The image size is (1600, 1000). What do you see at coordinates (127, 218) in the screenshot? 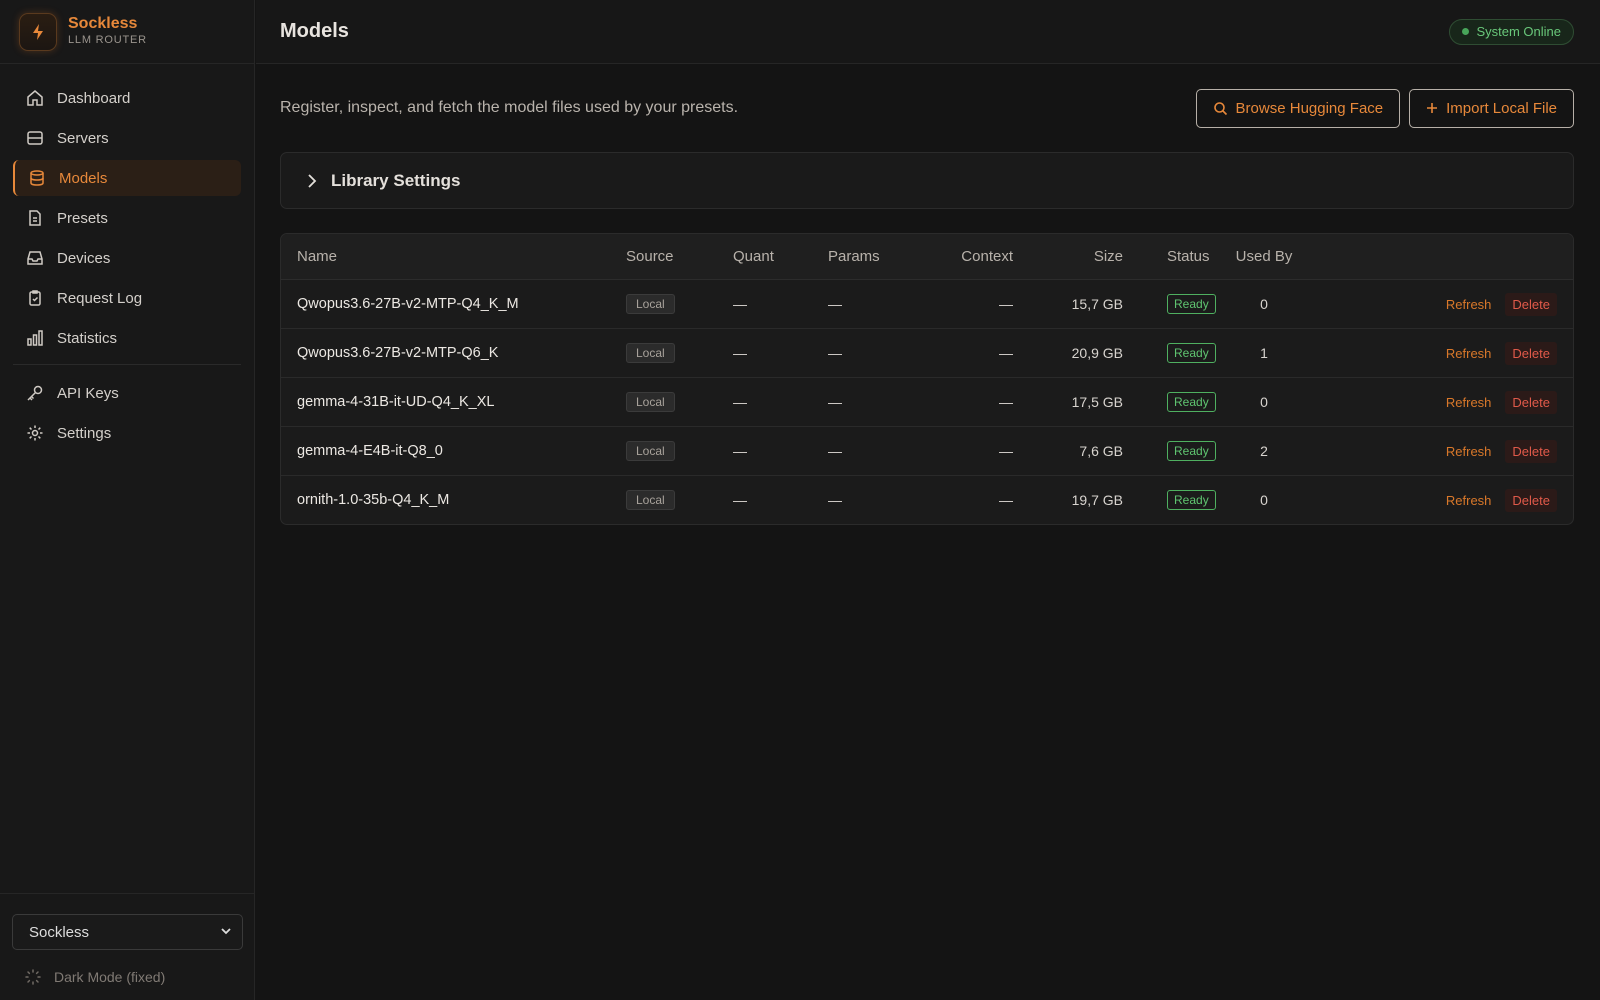
I see `sidebar-item-presets: Presets` at bounding box center [127, 218].